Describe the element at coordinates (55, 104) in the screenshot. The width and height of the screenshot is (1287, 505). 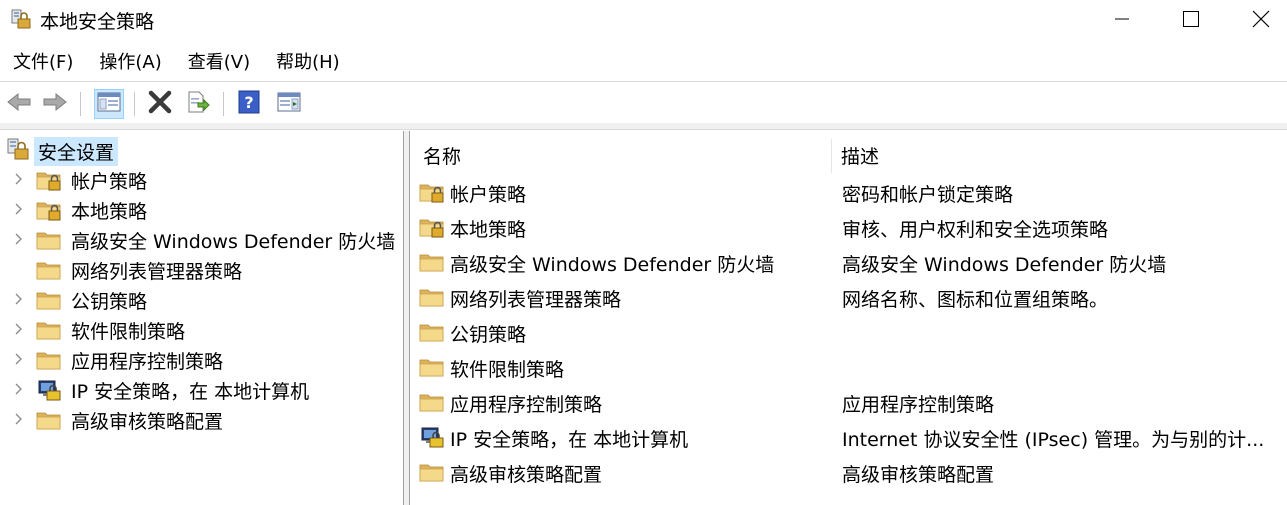
I see `forward-button` at that location.